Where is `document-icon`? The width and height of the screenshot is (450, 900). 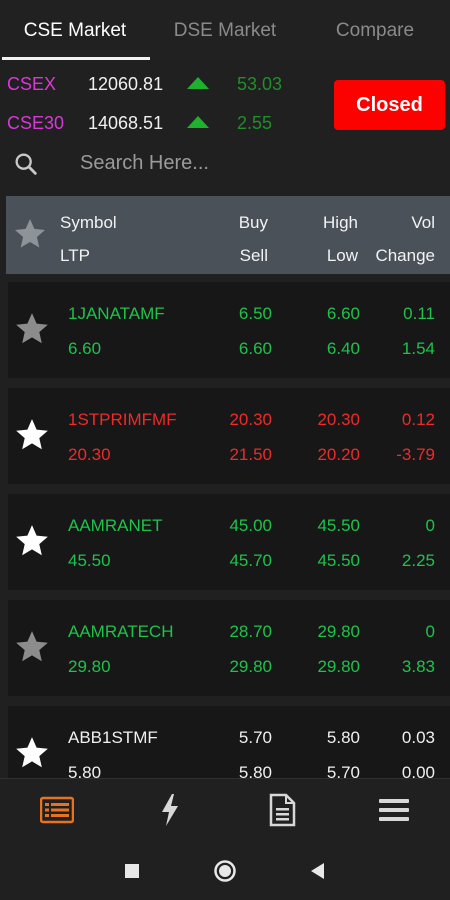 document-icon is located at coordinates (282, 810).